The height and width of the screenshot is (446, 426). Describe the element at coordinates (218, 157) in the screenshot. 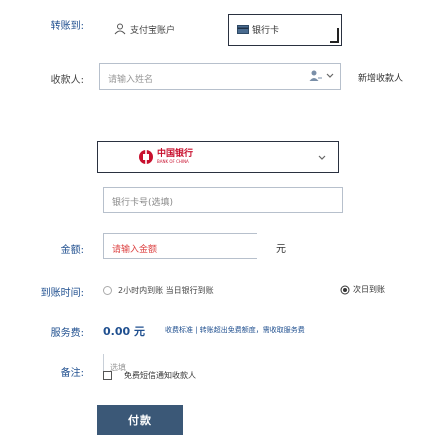

I see `bank-select: 中国银行 BANK OF CHINA` at that location.